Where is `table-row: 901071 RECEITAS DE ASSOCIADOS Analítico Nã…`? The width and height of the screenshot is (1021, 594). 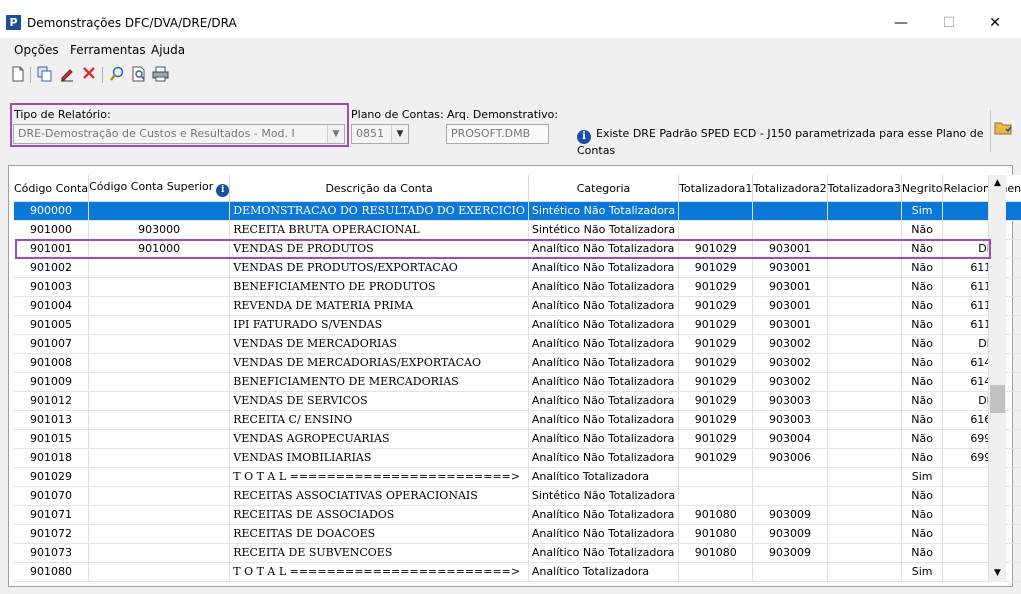
table-row: 901071 RECEITAS DE ASSOCIADOS Analítico Nã… is located at coordinates (517, 515).